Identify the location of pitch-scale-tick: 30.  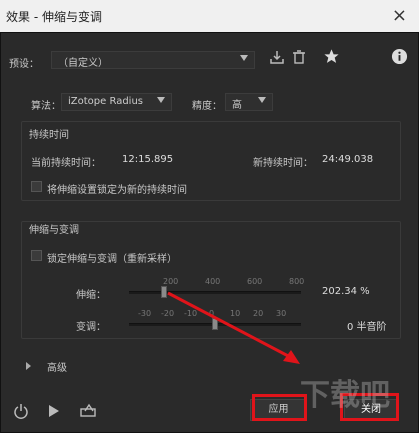
(281, 313).